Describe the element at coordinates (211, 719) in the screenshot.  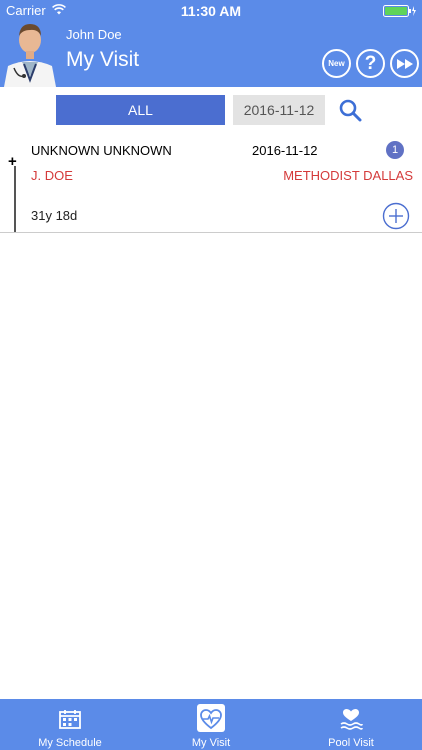
I see `heart-monitor-icon` at that location.